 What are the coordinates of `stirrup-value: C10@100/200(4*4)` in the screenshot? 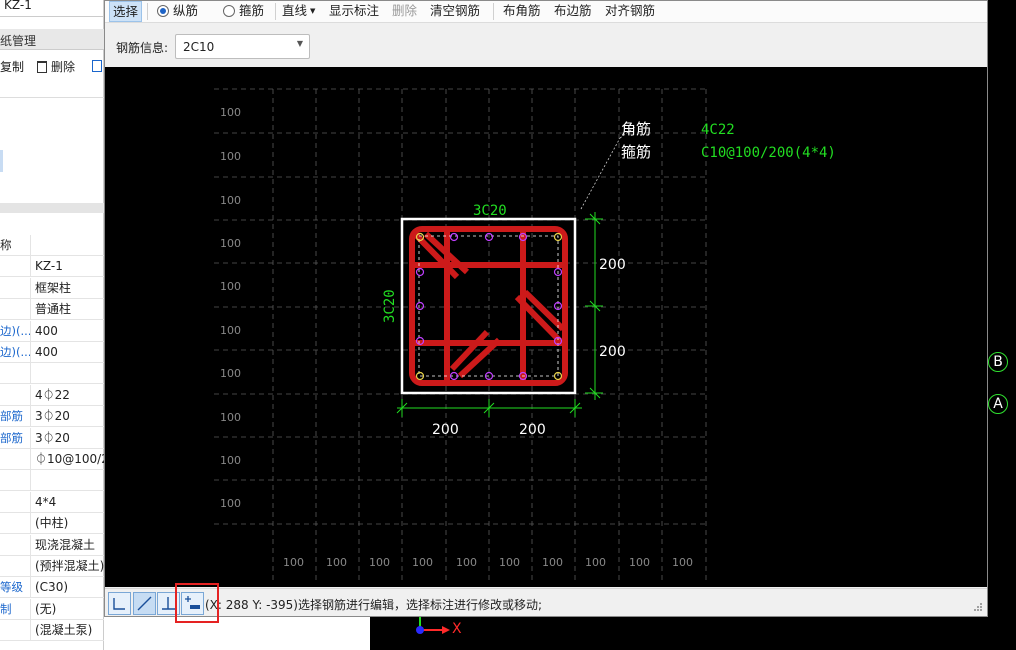 It's located at (768, 153).